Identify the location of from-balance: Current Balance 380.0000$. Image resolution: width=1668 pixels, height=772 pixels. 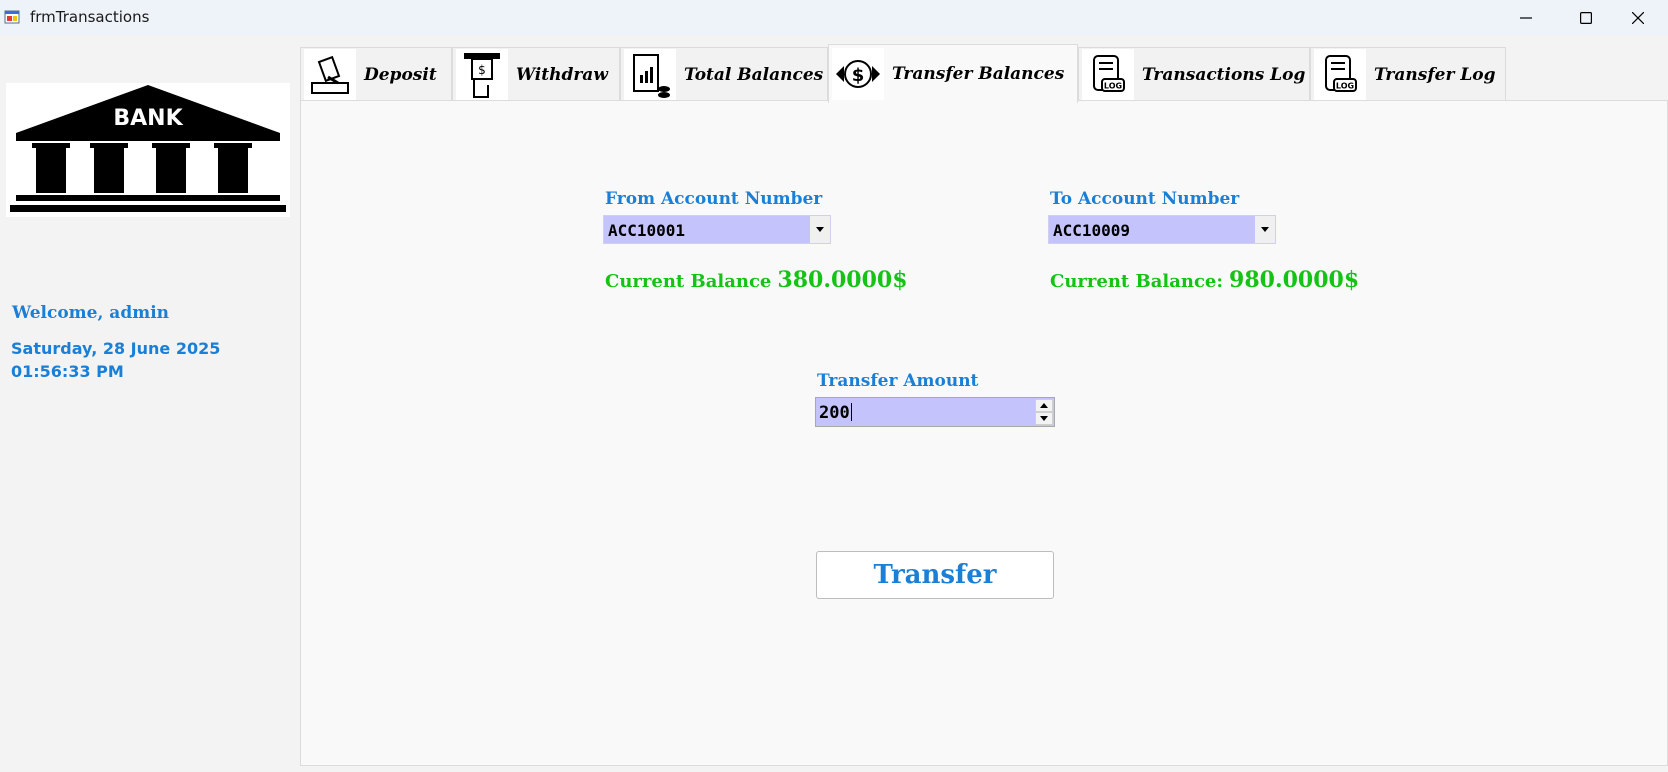
(756, 280).